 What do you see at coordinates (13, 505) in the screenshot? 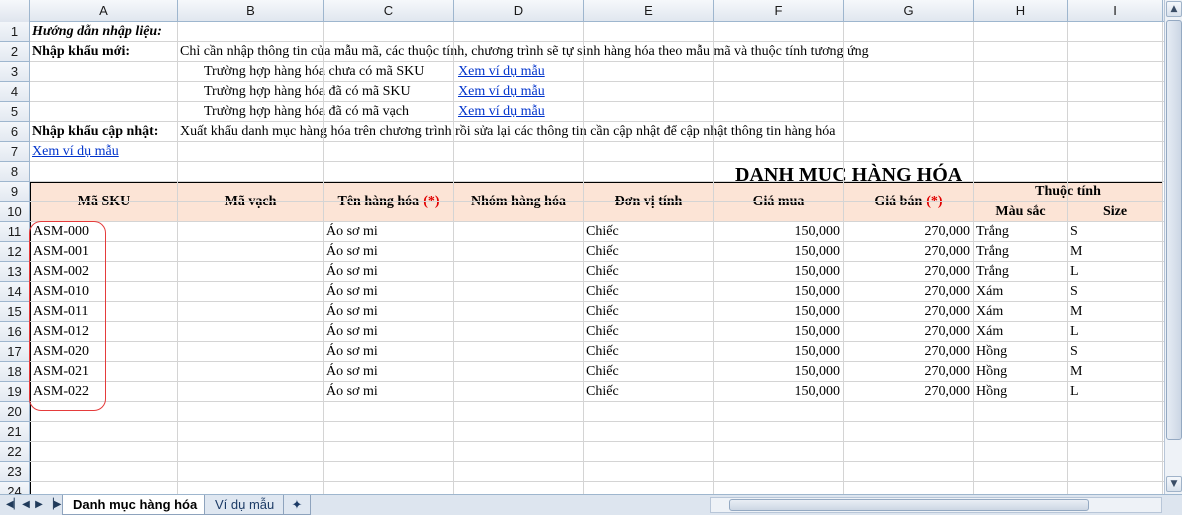
I see `first-sheet-icon: ◀▏` at bounding box center [13, 505].